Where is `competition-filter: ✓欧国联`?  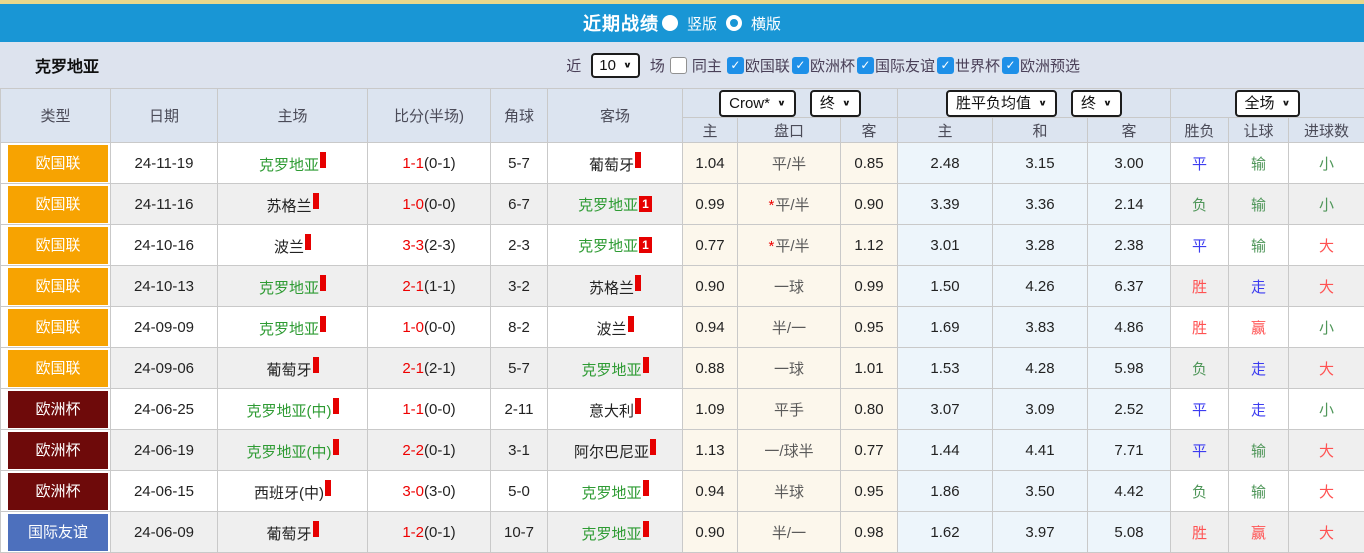 competition-filter: ✓欧国联 is located at coordinates (758, 65).